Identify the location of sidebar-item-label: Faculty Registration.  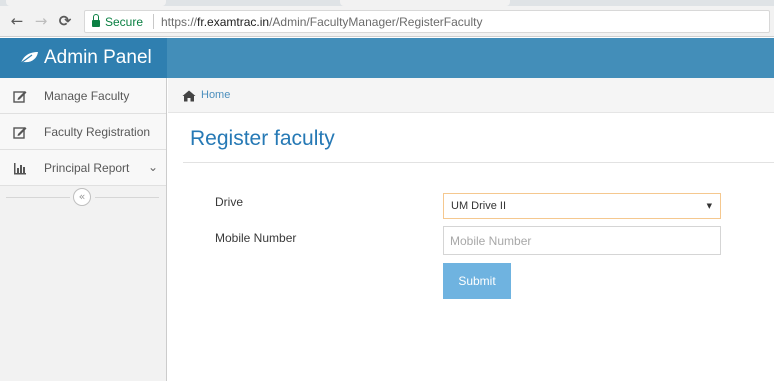
(97, 132).